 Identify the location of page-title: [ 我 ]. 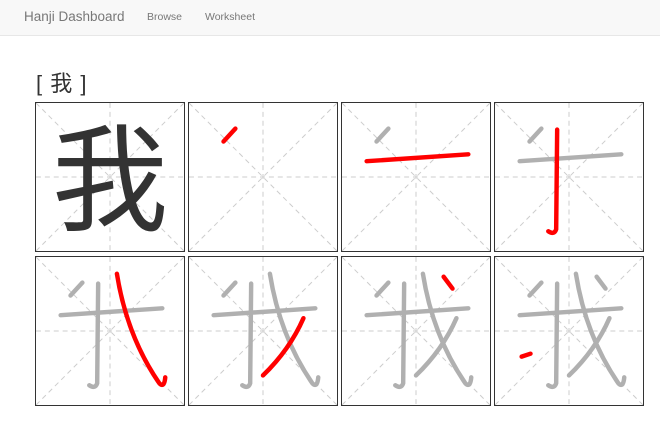
(62, 83).